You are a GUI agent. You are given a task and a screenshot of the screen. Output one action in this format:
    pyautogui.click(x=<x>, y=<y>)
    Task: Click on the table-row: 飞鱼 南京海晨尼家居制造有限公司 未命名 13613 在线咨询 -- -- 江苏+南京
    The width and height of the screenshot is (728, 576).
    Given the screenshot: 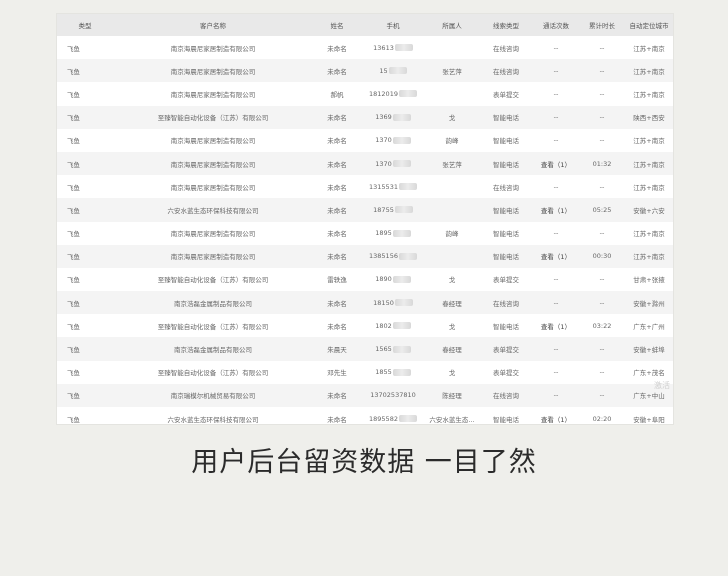 What is the action you would take?
    pyautogui.click(x=365, y=47)
    